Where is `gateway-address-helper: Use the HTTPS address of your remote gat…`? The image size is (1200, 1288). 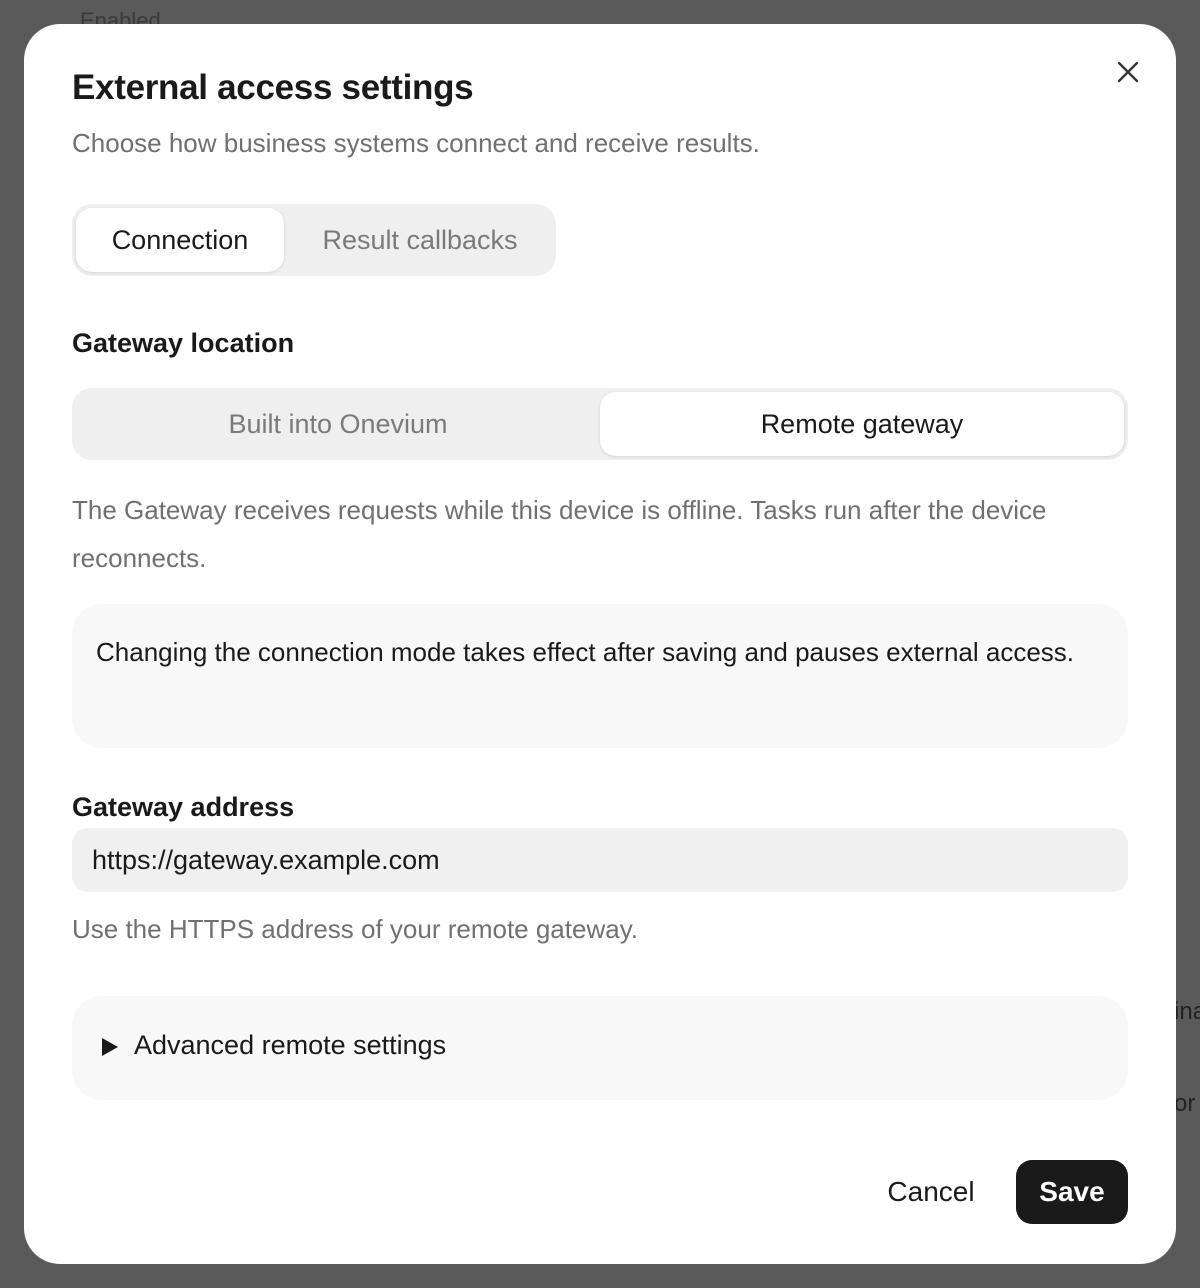 gateway-address-helper: Use the HTTPS address of your remote gat… is located at coordinates (355, 929).